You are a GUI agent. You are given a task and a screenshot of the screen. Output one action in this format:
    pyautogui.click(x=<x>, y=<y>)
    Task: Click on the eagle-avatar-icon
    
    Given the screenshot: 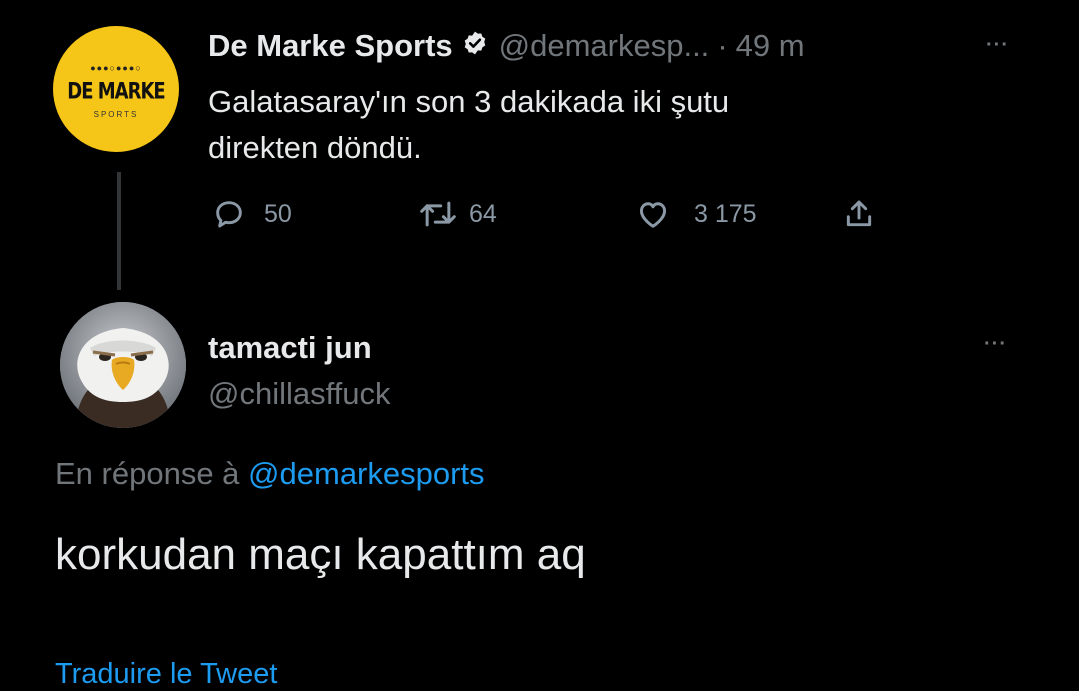 What is the action you would take?
    pyautogui.click(x=123, y=365)
    